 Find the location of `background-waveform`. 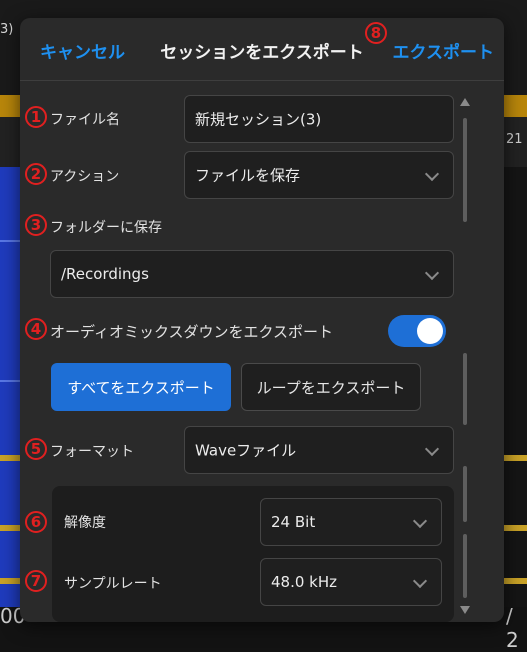

background-waveform is located at coordinates (10, 387).